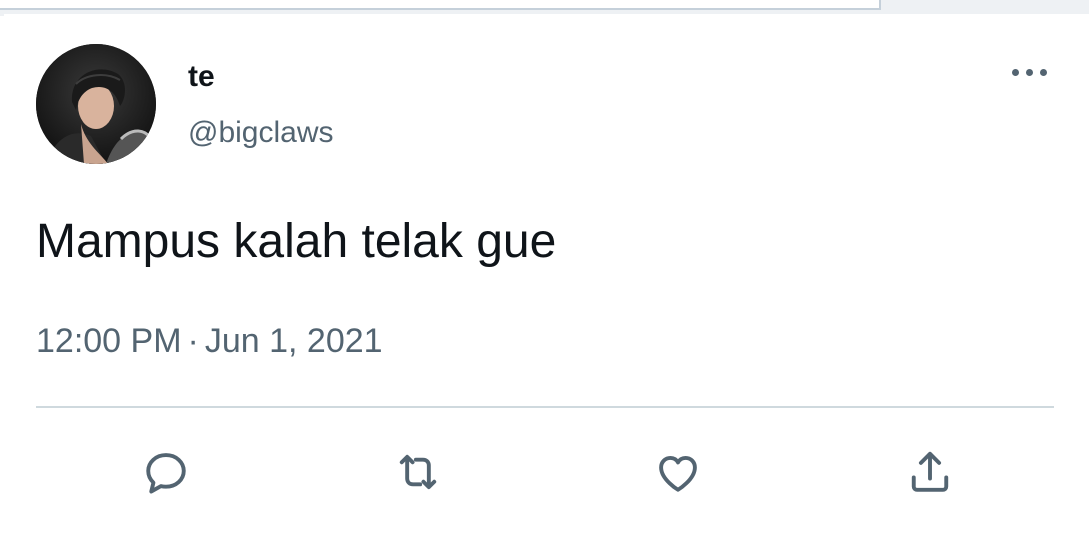 The width and height of the screenshot is (1089, 559). I want to click on retweet-button, so click(418, 472).